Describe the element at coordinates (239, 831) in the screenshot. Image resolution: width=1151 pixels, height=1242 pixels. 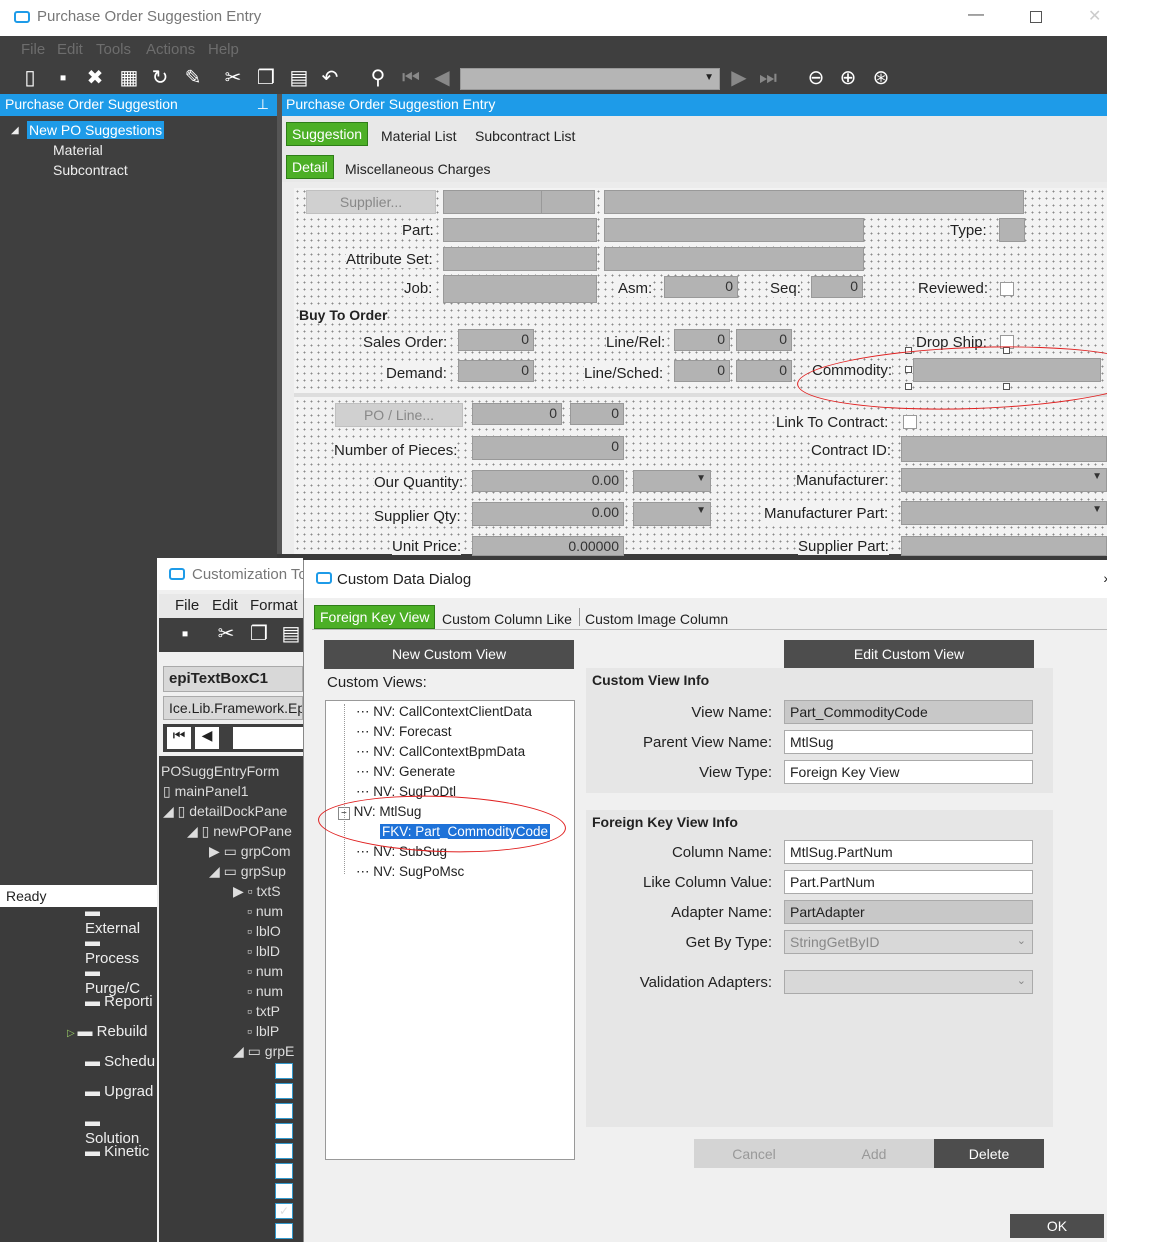
I see `tree-node: ◢ ▯ newPOPane` at that location.